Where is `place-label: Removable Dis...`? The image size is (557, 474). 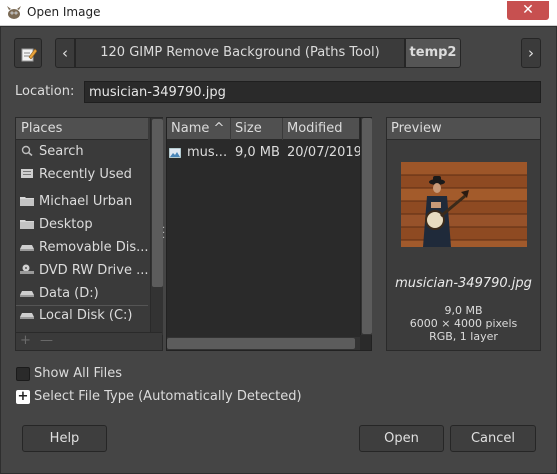 place-label: Removable Dis... is located at coordinates (93, 247).